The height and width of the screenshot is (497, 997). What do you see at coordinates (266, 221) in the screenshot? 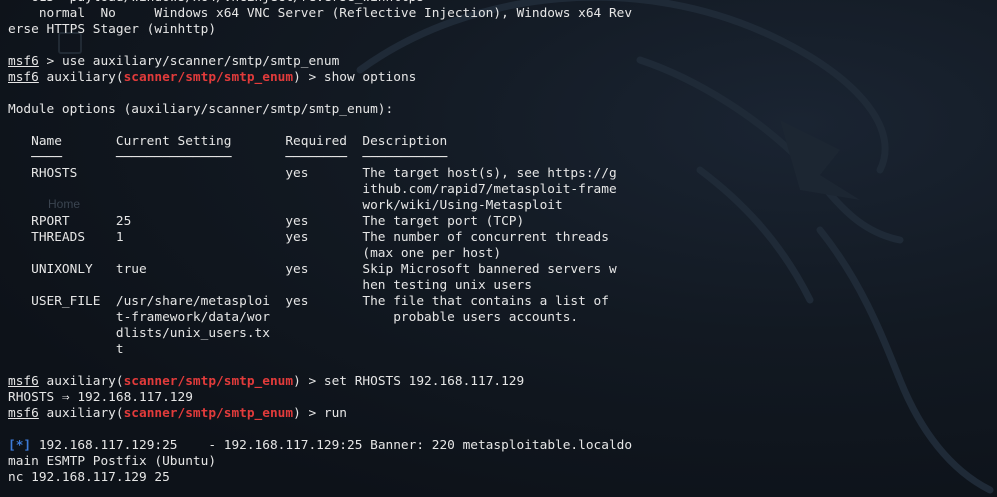
I see `terminal-text: RPORT 25 yes The target port (TCP)` at bounding box center [266, 221].